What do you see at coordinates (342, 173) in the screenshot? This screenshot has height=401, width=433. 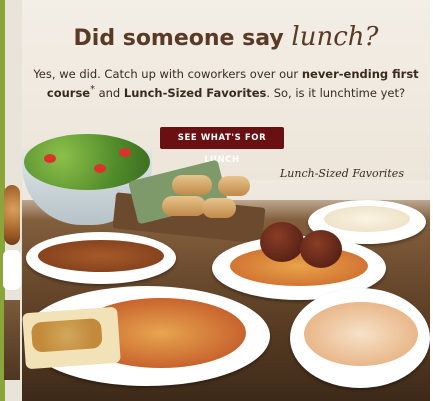 I see `lunch-sized-favorites-label: Lunch-Sized Favorites` at bounding box center [342, 173].